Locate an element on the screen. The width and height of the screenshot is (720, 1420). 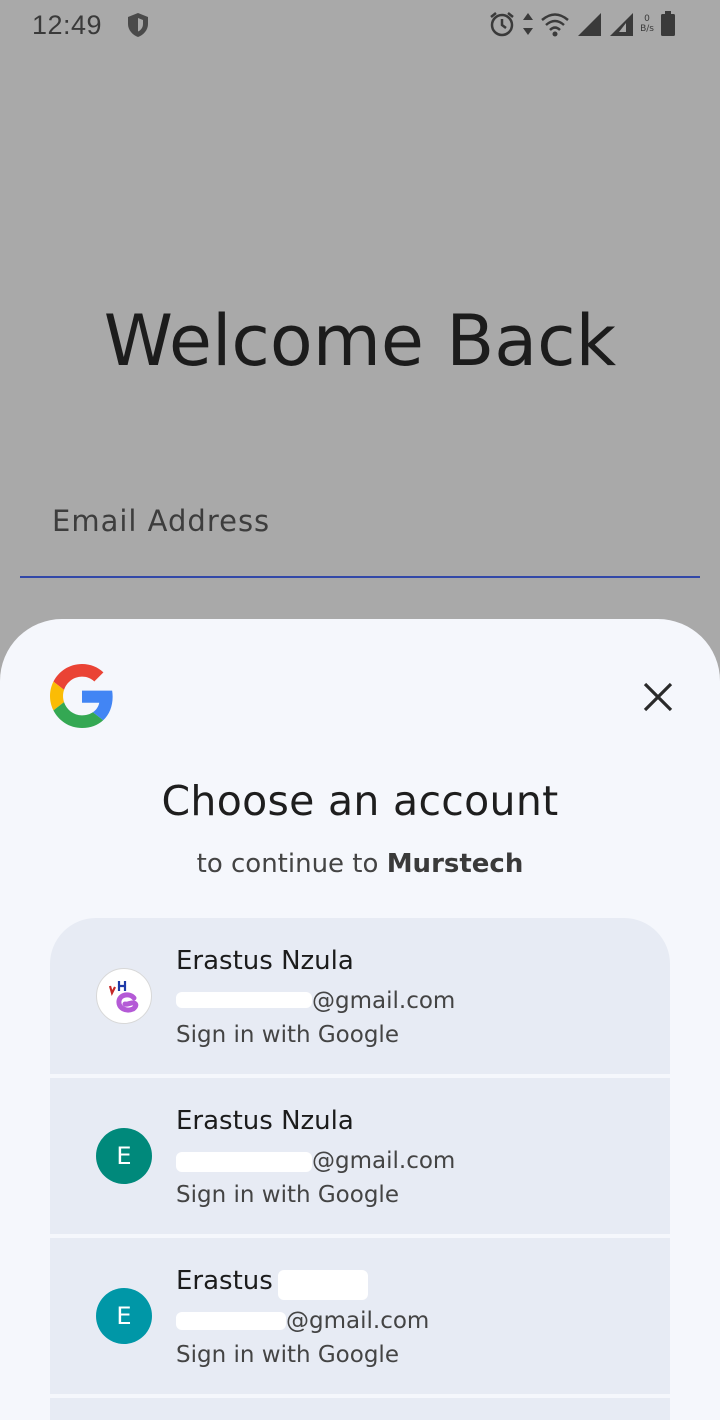
shield-icon is located at coordinates (138, 25).